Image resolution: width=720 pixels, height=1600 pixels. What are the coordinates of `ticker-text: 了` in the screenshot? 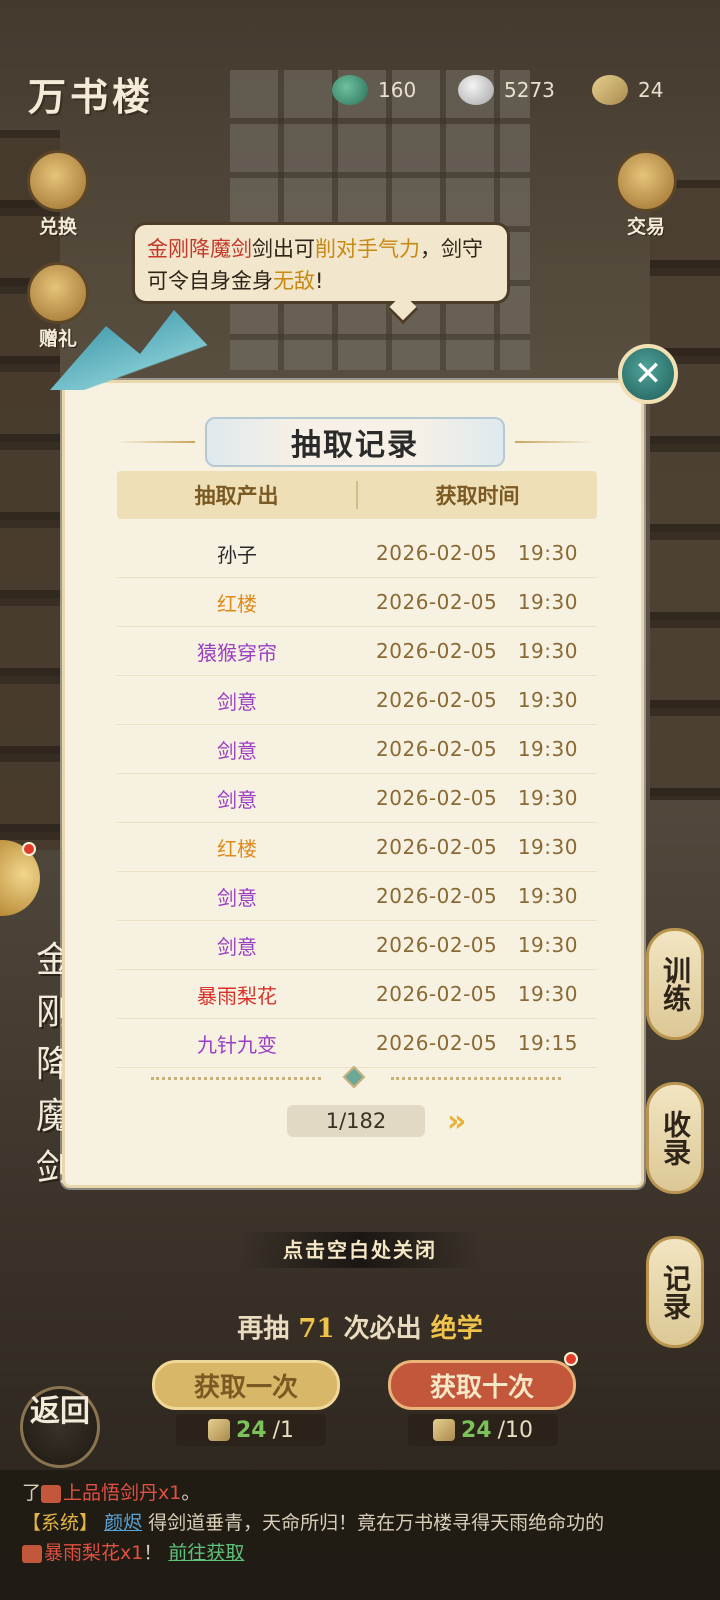 It's located at (32, 1493).